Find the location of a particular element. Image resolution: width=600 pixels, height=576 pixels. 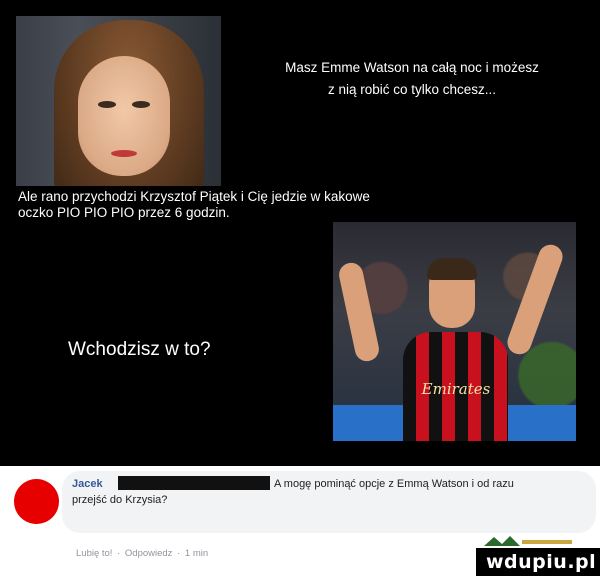

jersey-sponsor: Emirates is located at coordinates (456, 389).